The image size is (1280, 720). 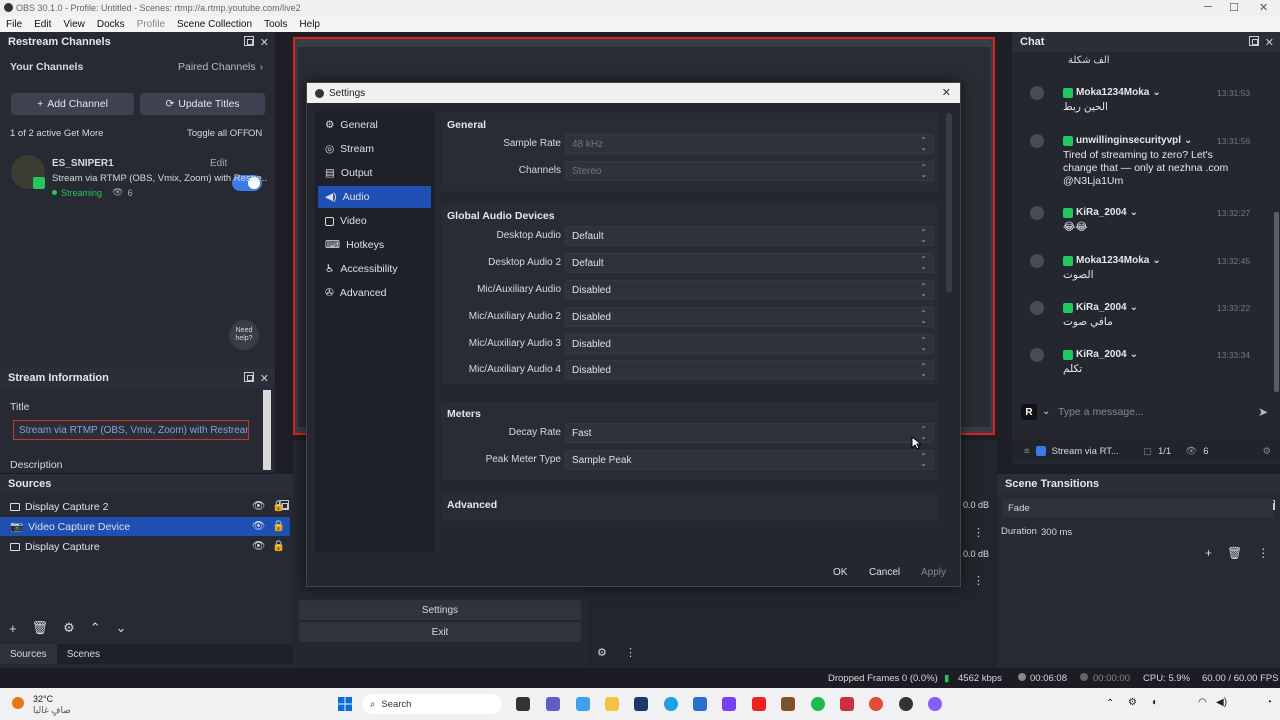 What do you see at coordinates (374, 125) in the screenshot?
I see `nav-general: ⚙ General` at bounding box center [374, 125].